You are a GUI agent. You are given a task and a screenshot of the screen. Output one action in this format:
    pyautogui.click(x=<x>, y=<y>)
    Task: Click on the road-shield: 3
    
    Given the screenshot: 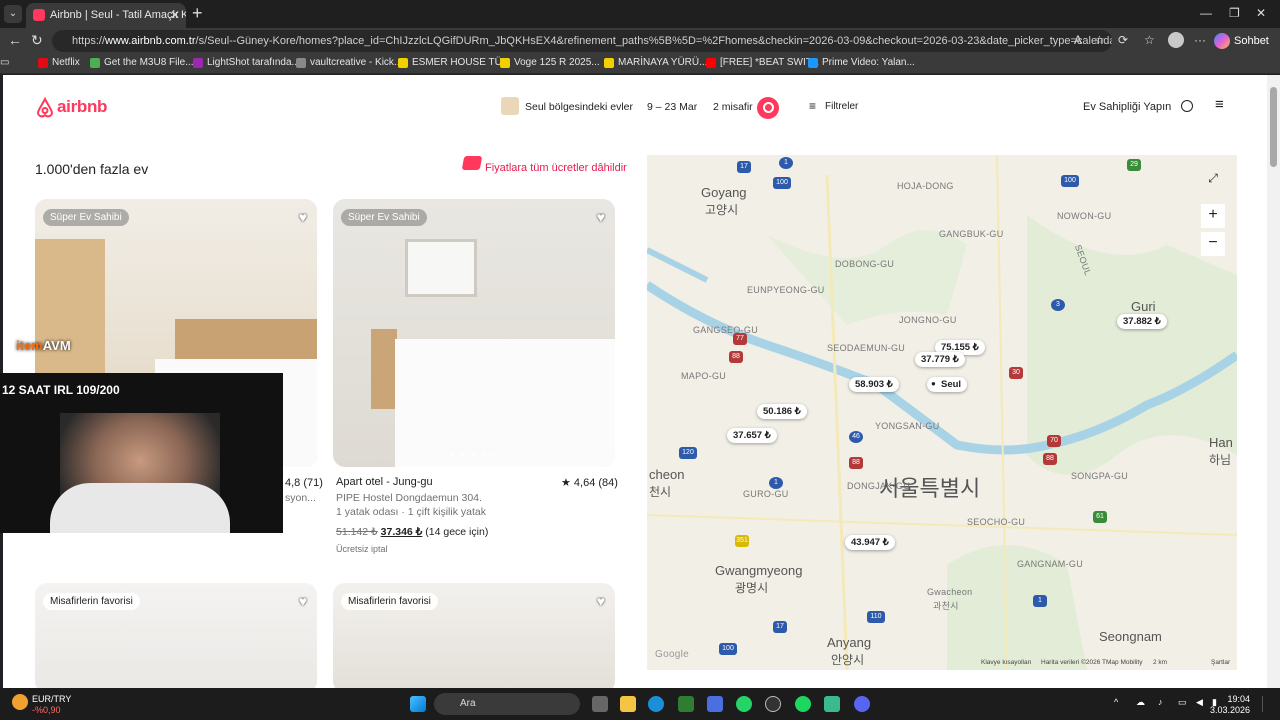 What is the action you would take?
    pyautogui.click(x=1058, y=305)
    